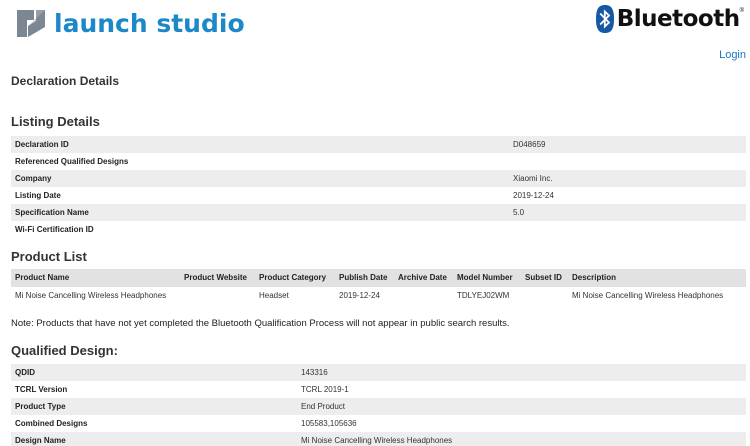 The height and width of the screenshot is (446, 750). I want to click on field-label: TCRL Version, so click(41, 389).